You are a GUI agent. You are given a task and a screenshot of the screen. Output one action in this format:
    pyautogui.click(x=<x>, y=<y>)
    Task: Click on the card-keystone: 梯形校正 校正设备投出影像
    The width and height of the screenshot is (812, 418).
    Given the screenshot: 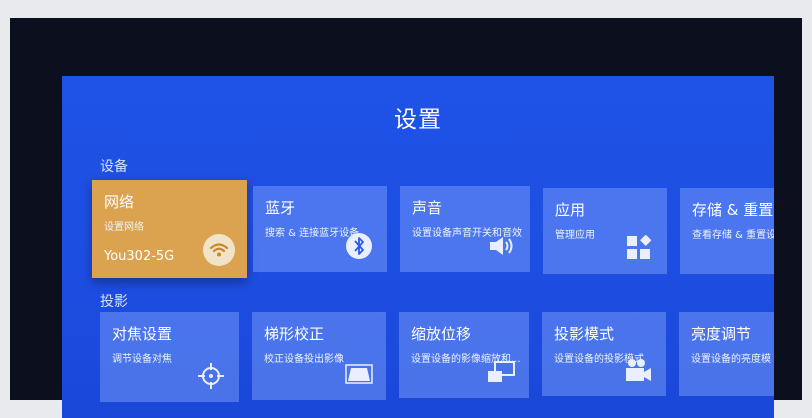 What is the action you would take?
    pyautogui.click(x=319, y=356)
    